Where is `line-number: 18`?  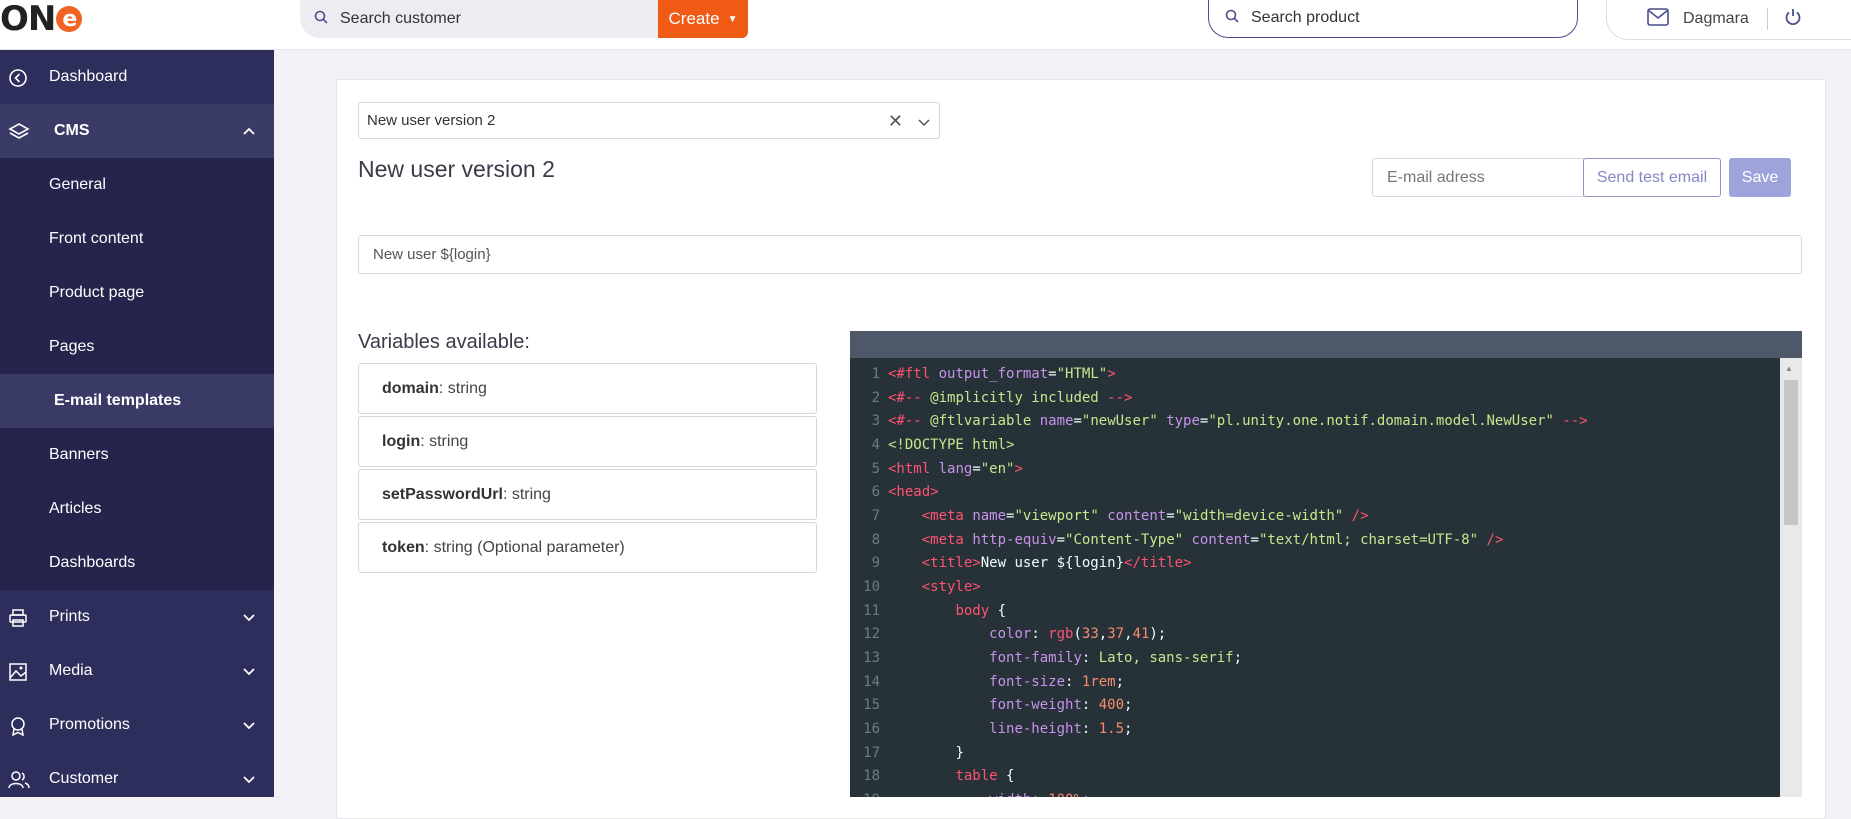
line-number: 18 is located at coordinates (871, 776).